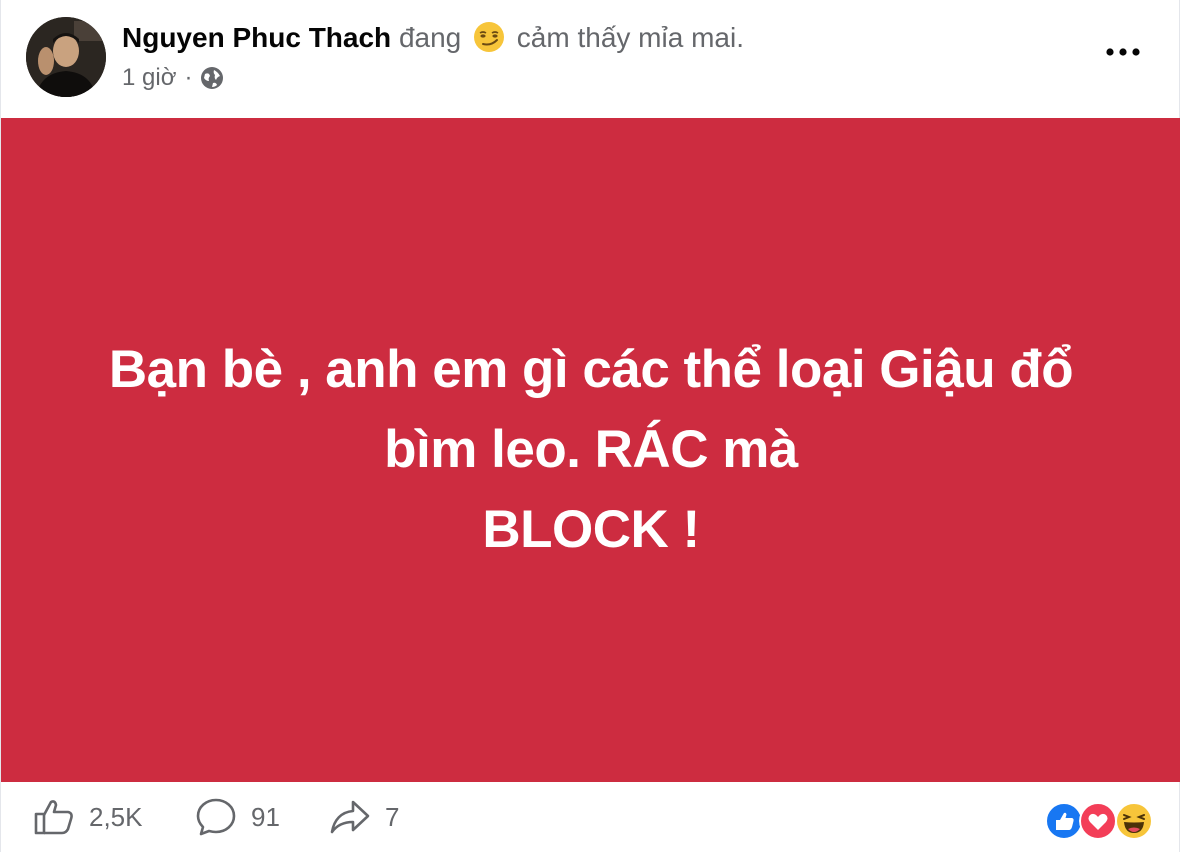 This screenshot has width=1180, height=852. I want to click on post-footer: 2,5K 91 7, so click(590, 817).